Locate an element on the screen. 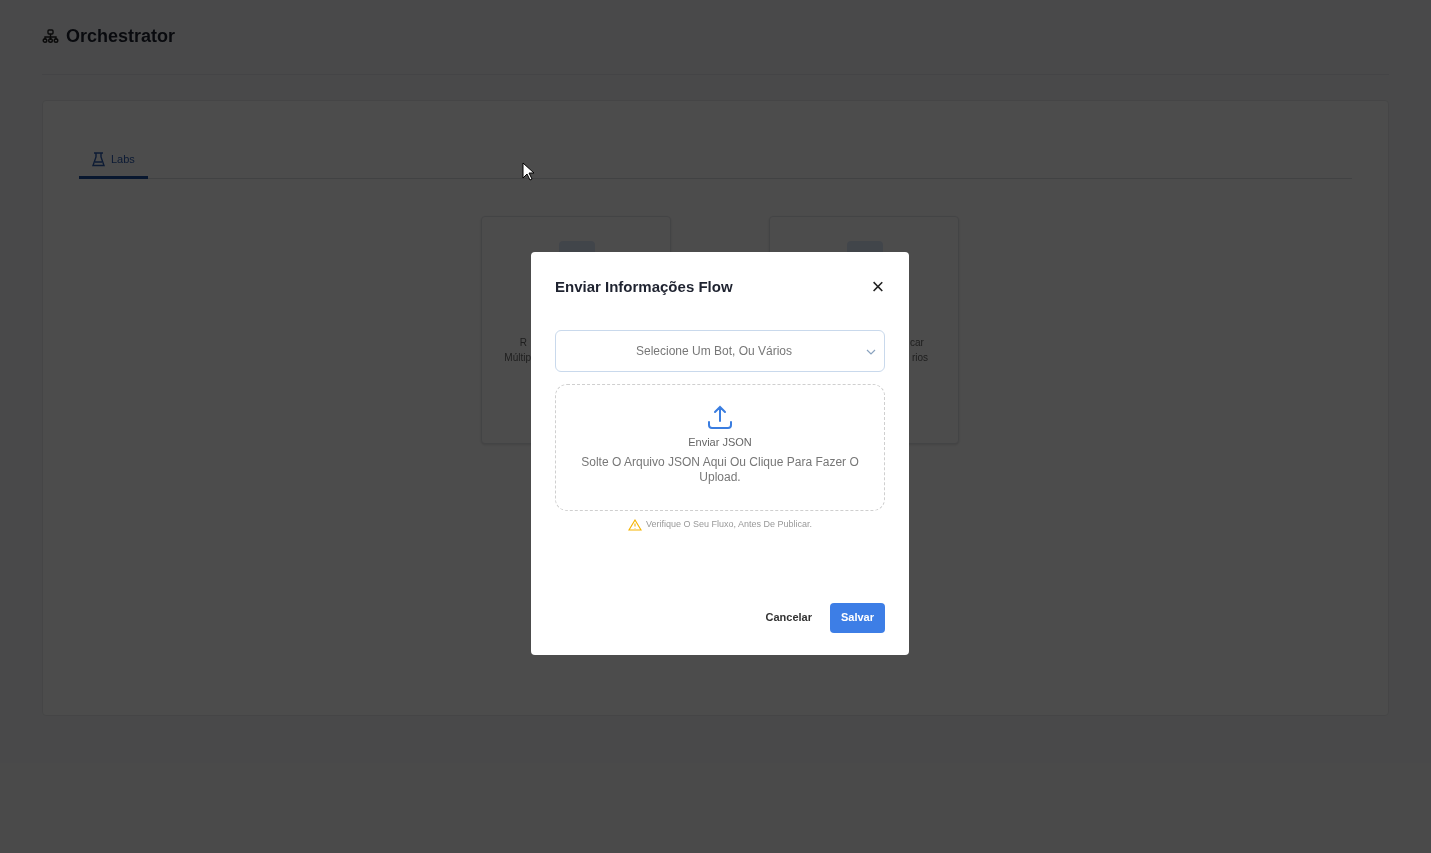 This screenshot has width=1431, height=853. chevron-down-icon is located at coordinates (871, 352).